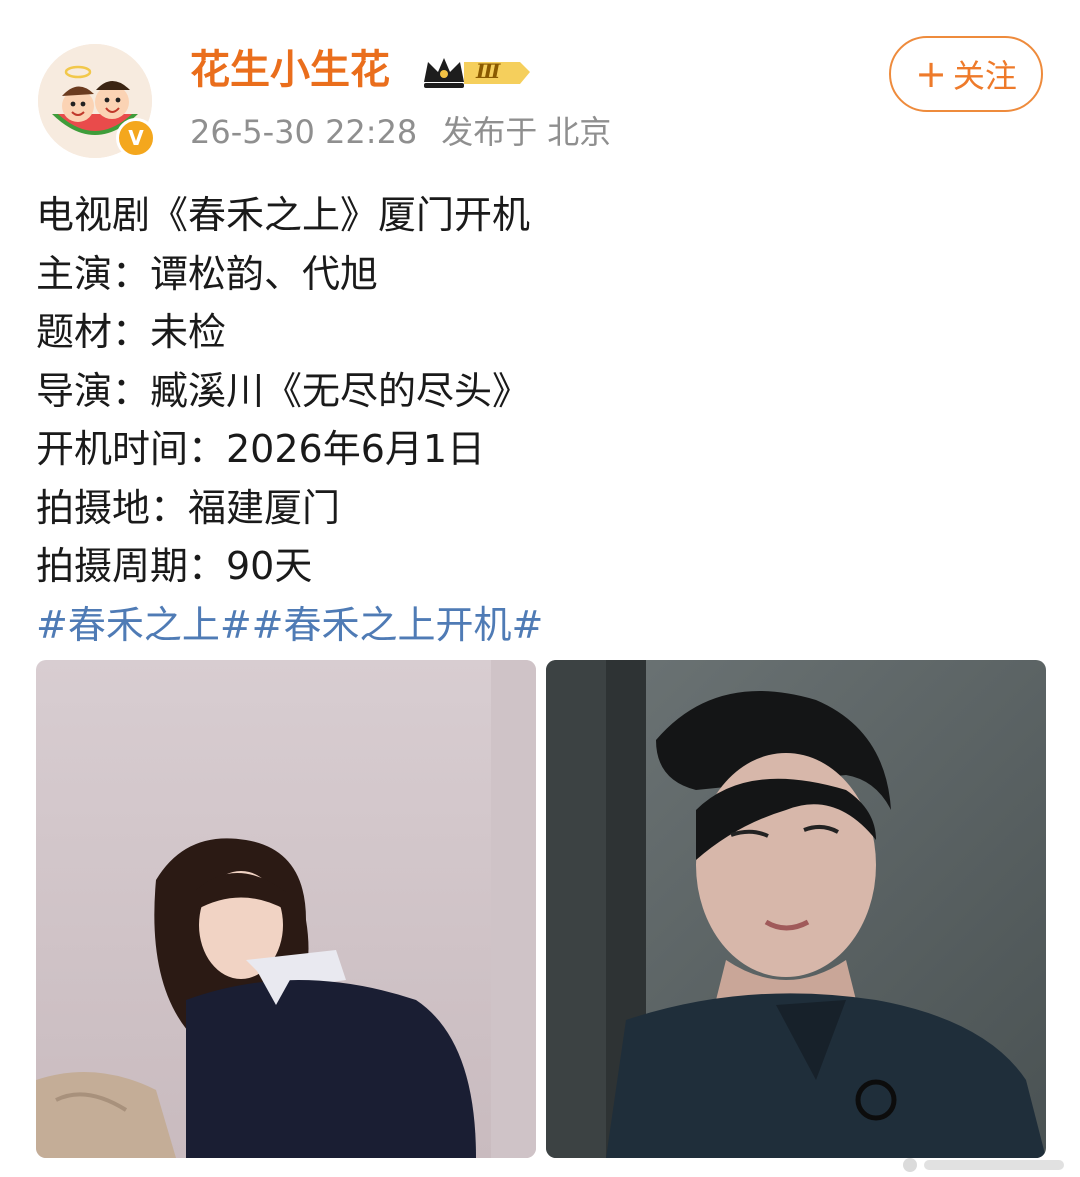 The image size is (1080, 1177). Describe the element at coordinates (304, 132) in the screenshot. I see `post-timestamp: 26-5-30 22:28` at that location.